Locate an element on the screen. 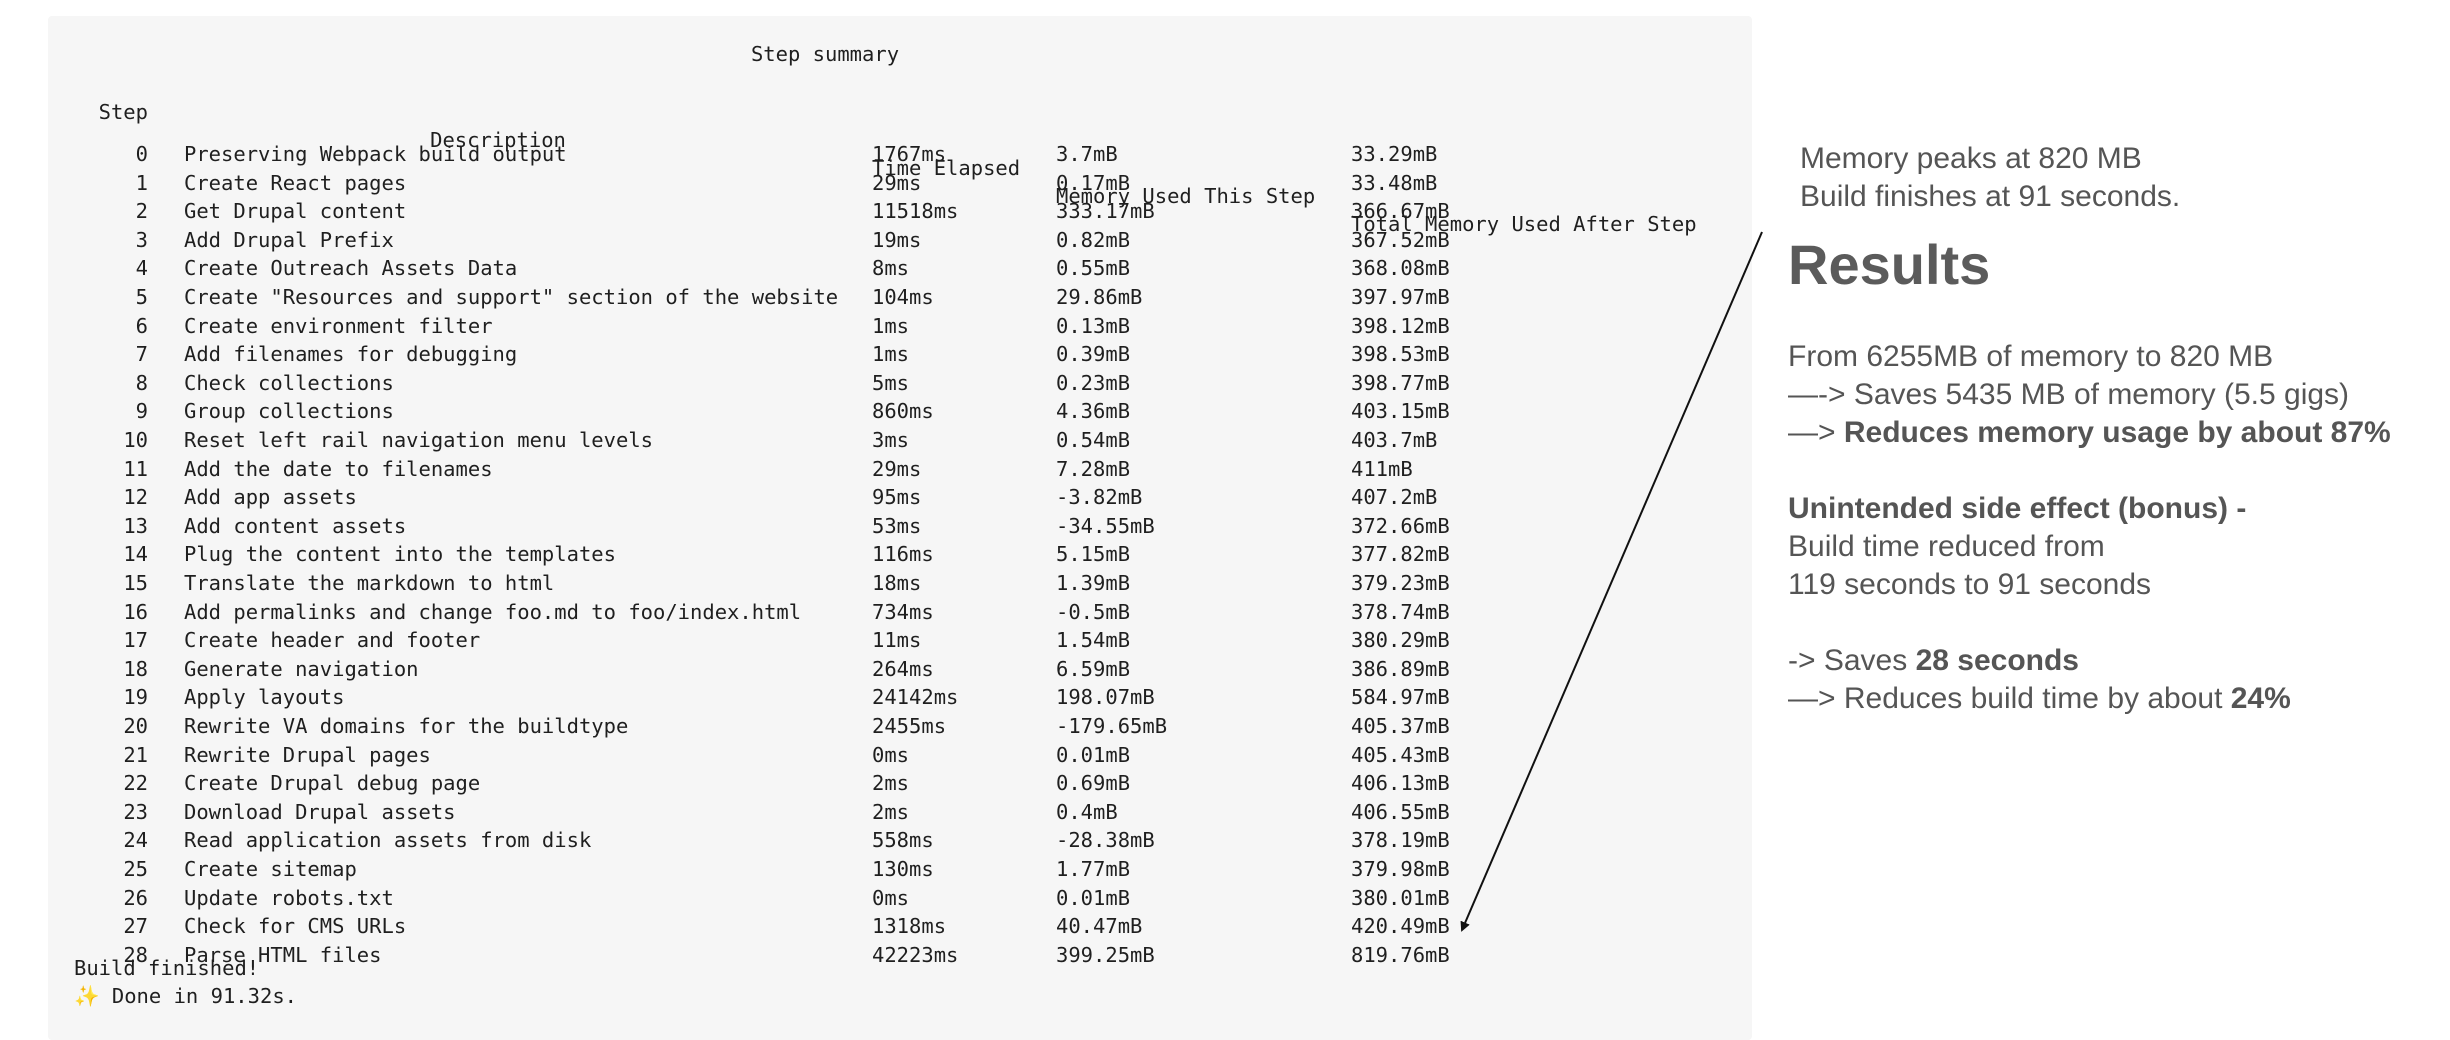 The image size is (2450, 1040). annotation-arrow is located at coordinates (1611, 581).